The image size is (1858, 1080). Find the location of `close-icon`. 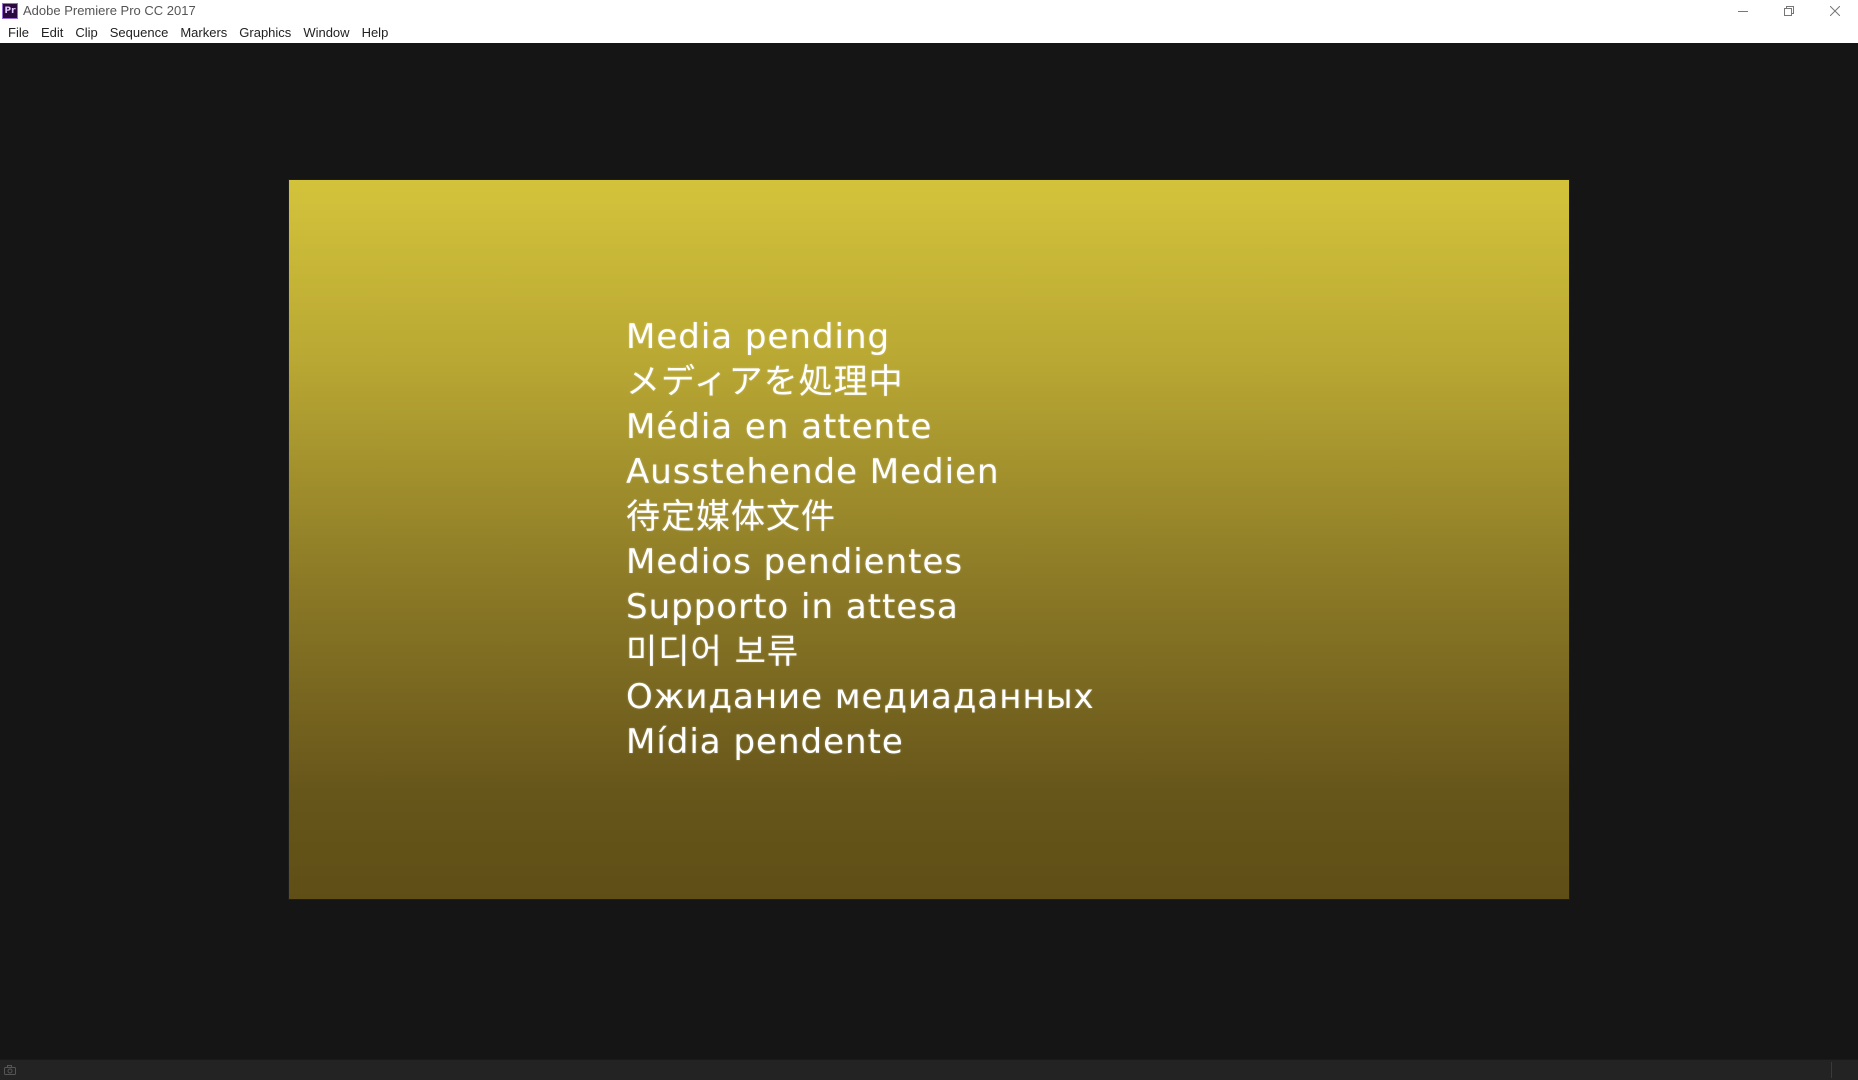

close-icon is located at coordinates (1835, 11).